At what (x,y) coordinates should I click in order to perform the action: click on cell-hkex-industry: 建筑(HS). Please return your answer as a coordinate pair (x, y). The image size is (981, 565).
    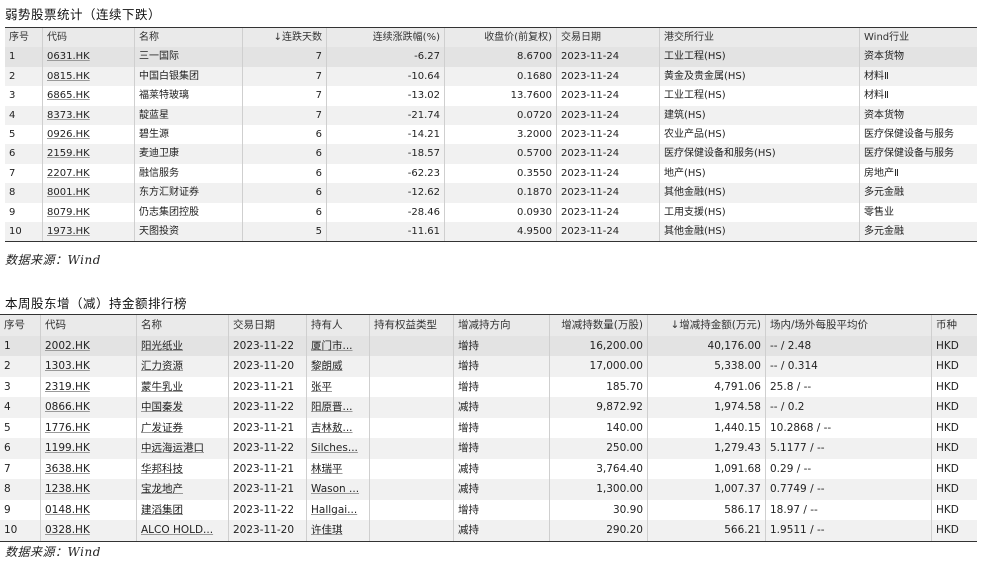
    Looking at the image, I should click on (760, 115).